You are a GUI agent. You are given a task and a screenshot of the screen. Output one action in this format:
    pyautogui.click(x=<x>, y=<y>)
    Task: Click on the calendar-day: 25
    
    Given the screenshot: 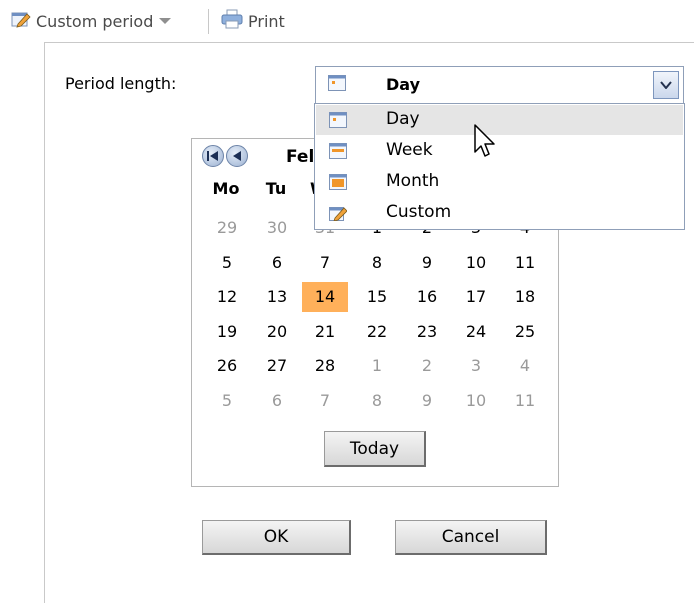 What is the action you would take?
    pyautogui.click(x=525, y=332)
    